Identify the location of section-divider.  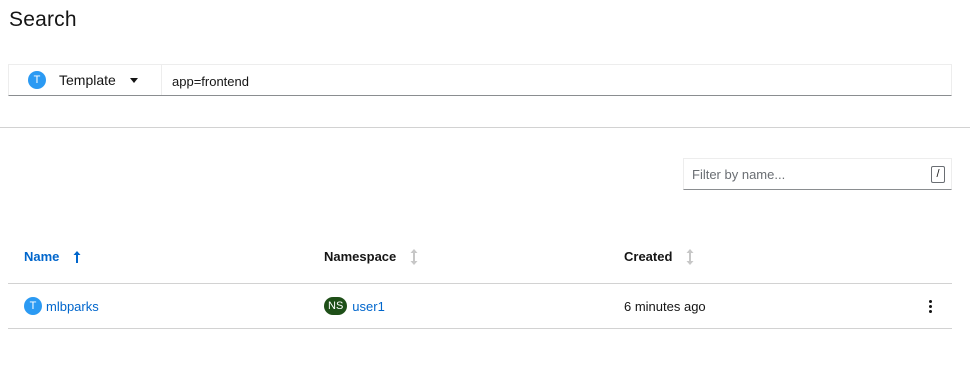
(485, 127).